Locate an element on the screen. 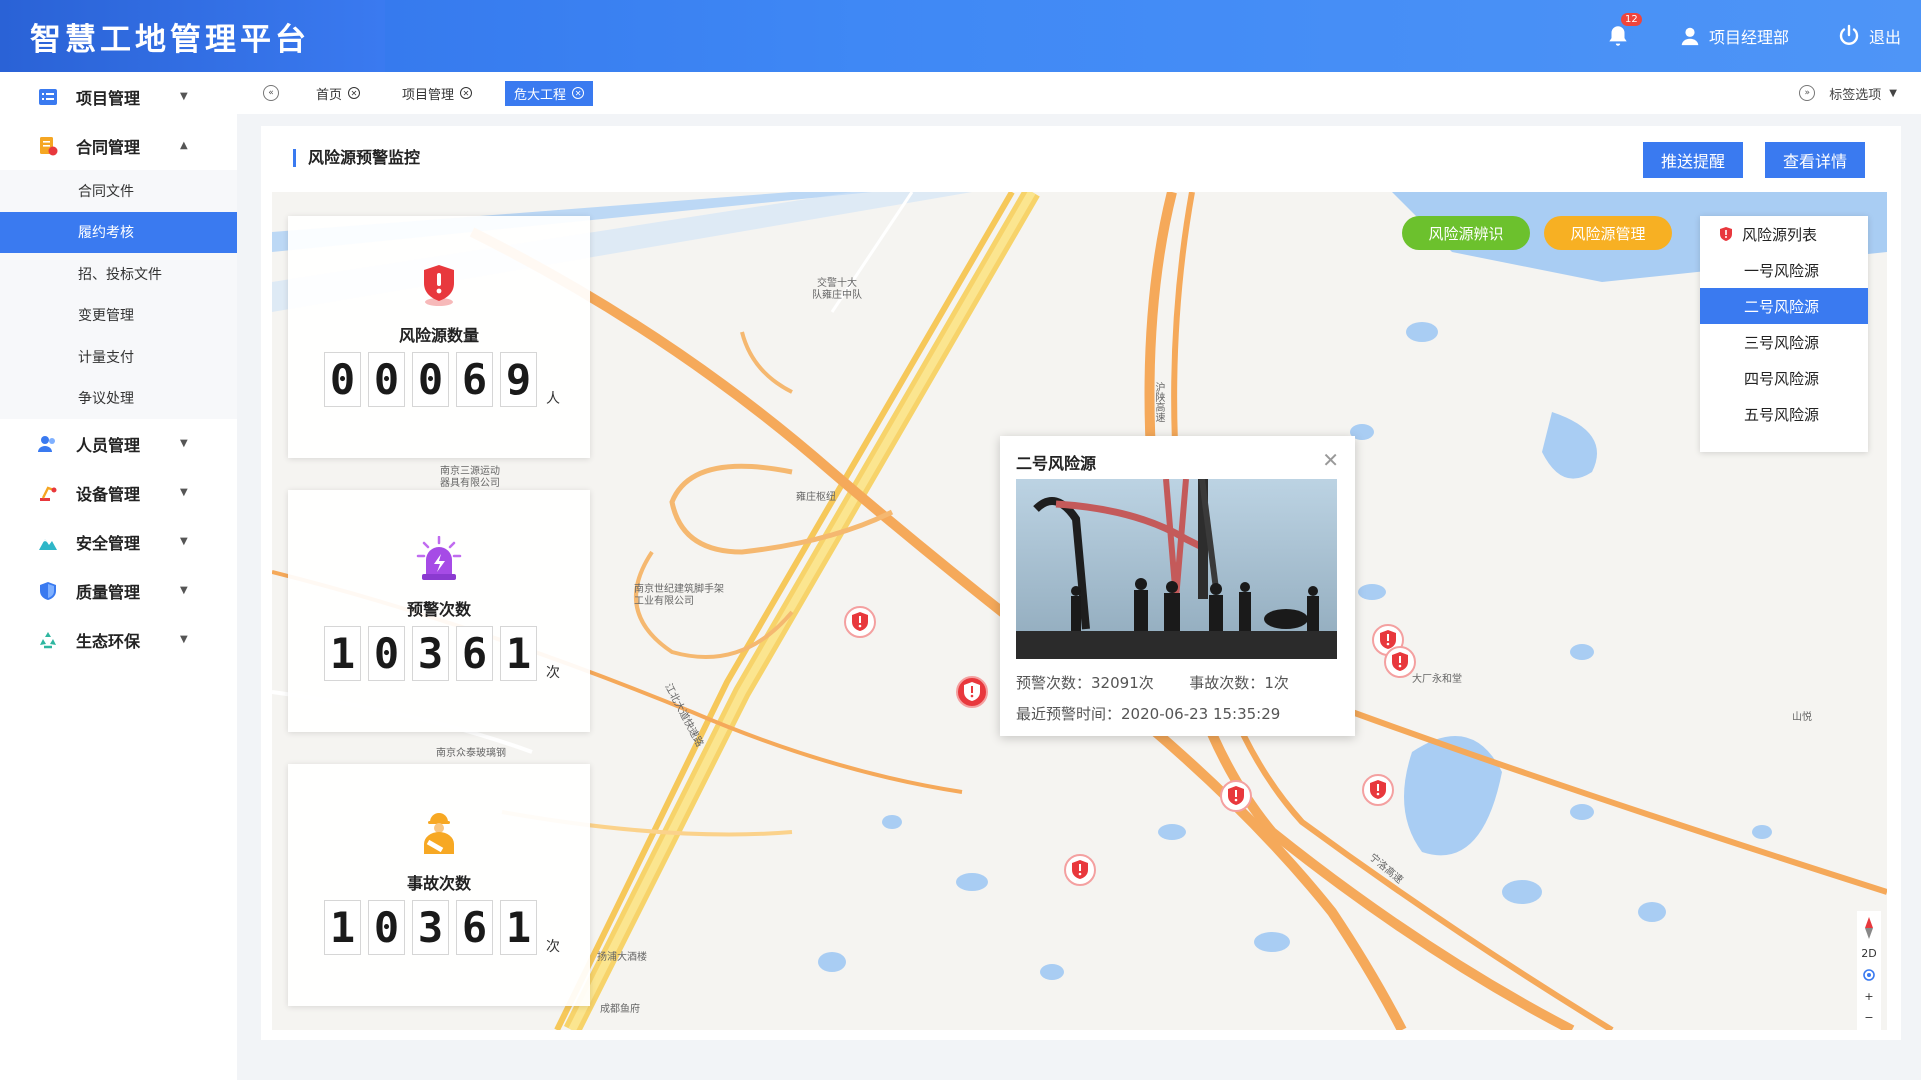 The width and height of the screenshot is (1921, 1080). app-title: 智慧工地管理平台 is located at coordinates (192, 36).